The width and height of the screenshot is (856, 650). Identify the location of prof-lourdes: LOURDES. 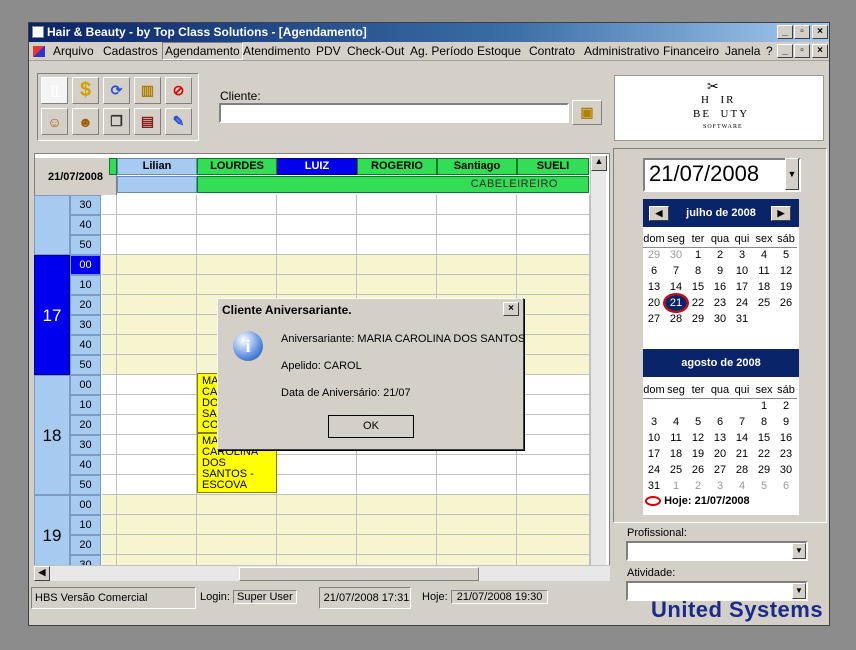
(237, 166).